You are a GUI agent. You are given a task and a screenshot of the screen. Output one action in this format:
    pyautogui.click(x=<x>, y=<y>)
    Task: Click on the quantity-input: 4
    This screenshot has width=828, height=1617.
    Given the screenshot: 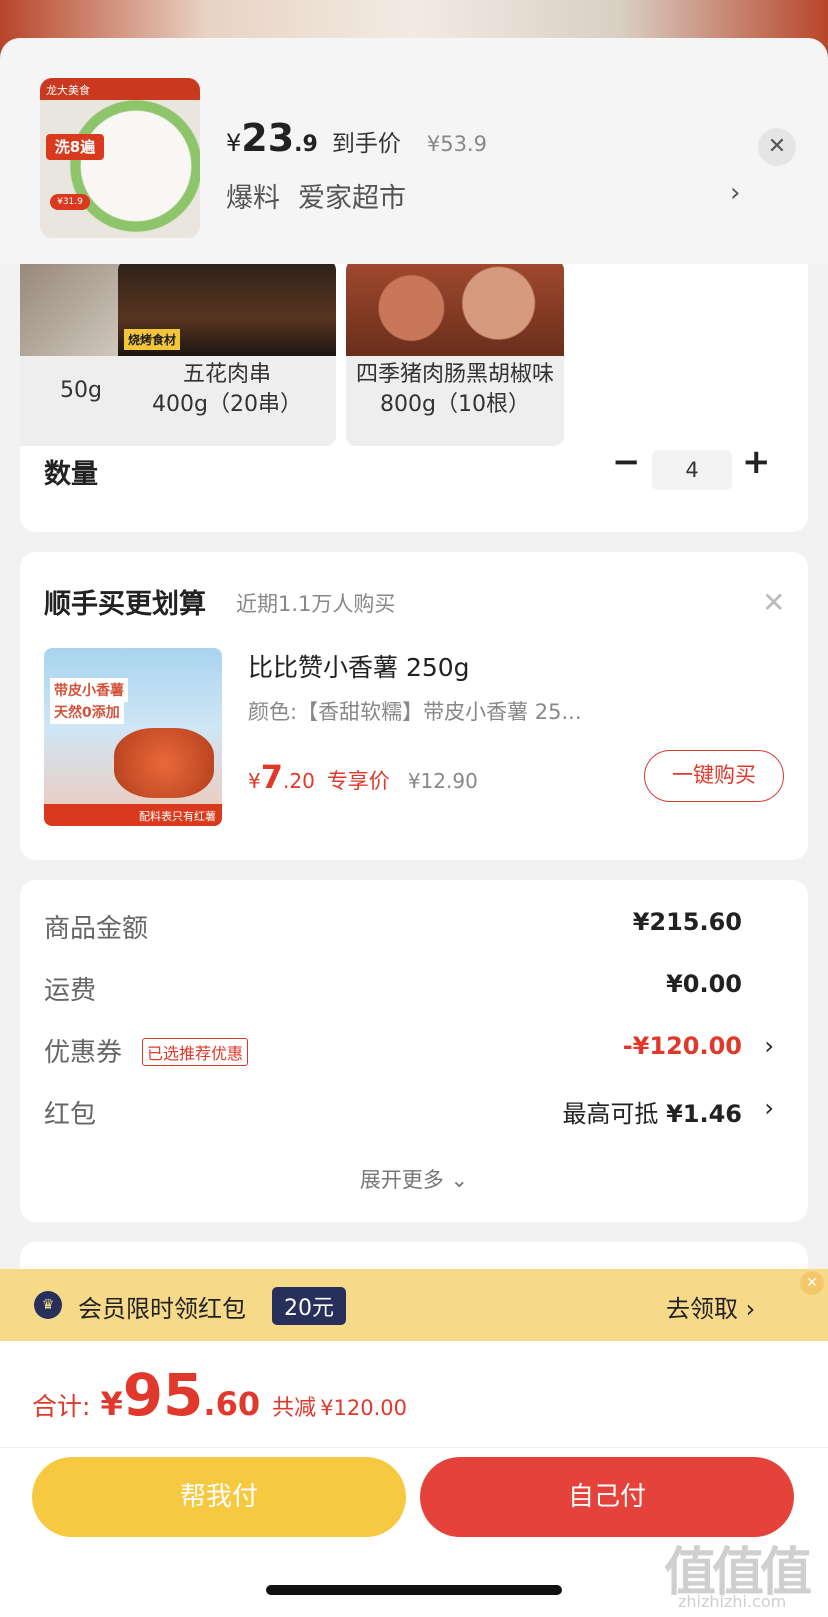 What is the action you would take?
    pyautogui.click(x=692, y=470)
    